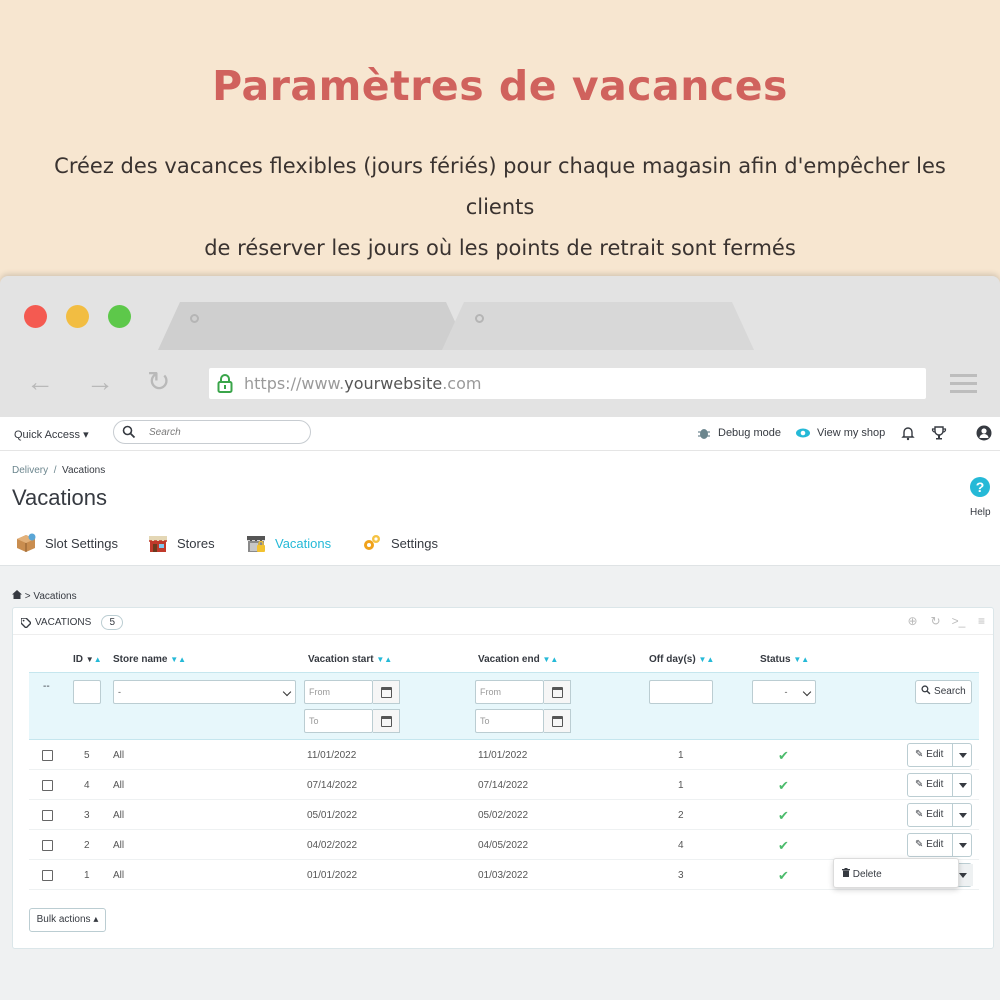 The height and width of the screenshot is (1000, 1000). What do you see at coordinates (17, 594) in the screenshot?
I see `home-icon` at bounding box center [17, 594].